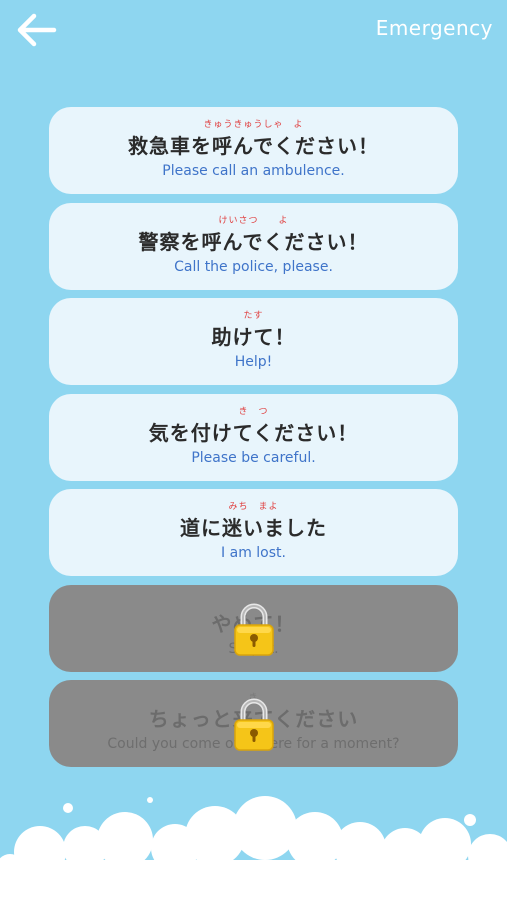 The image size is (507, 900). What do you see at coordinates (253, 241) in the screenshot?
I see `japanese-phrase: 警察を呼んでください！` at bounding box center [253, 241].